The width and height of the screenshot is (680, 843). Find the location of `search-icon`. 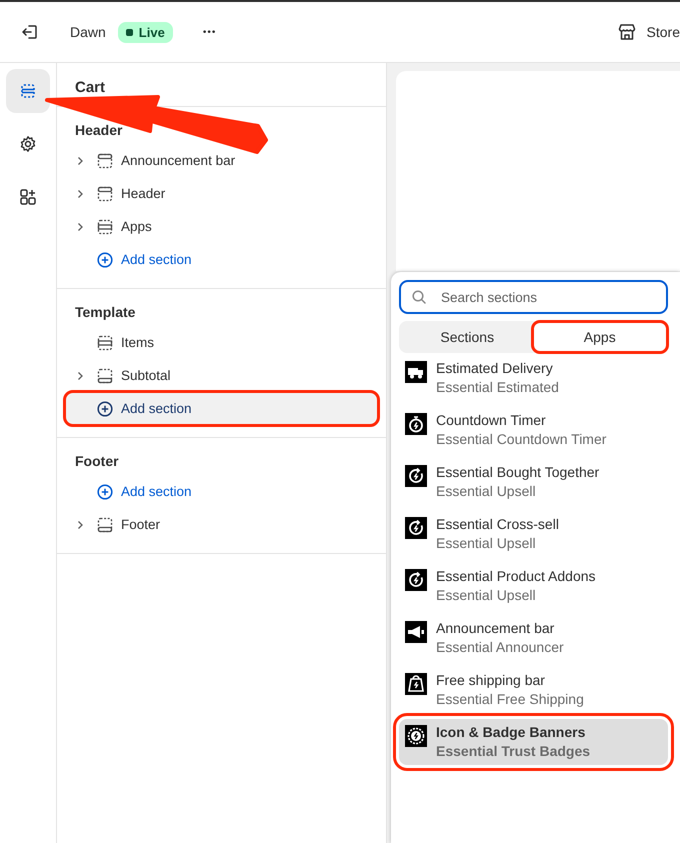

search-icon is located at coordinates (419, 297).